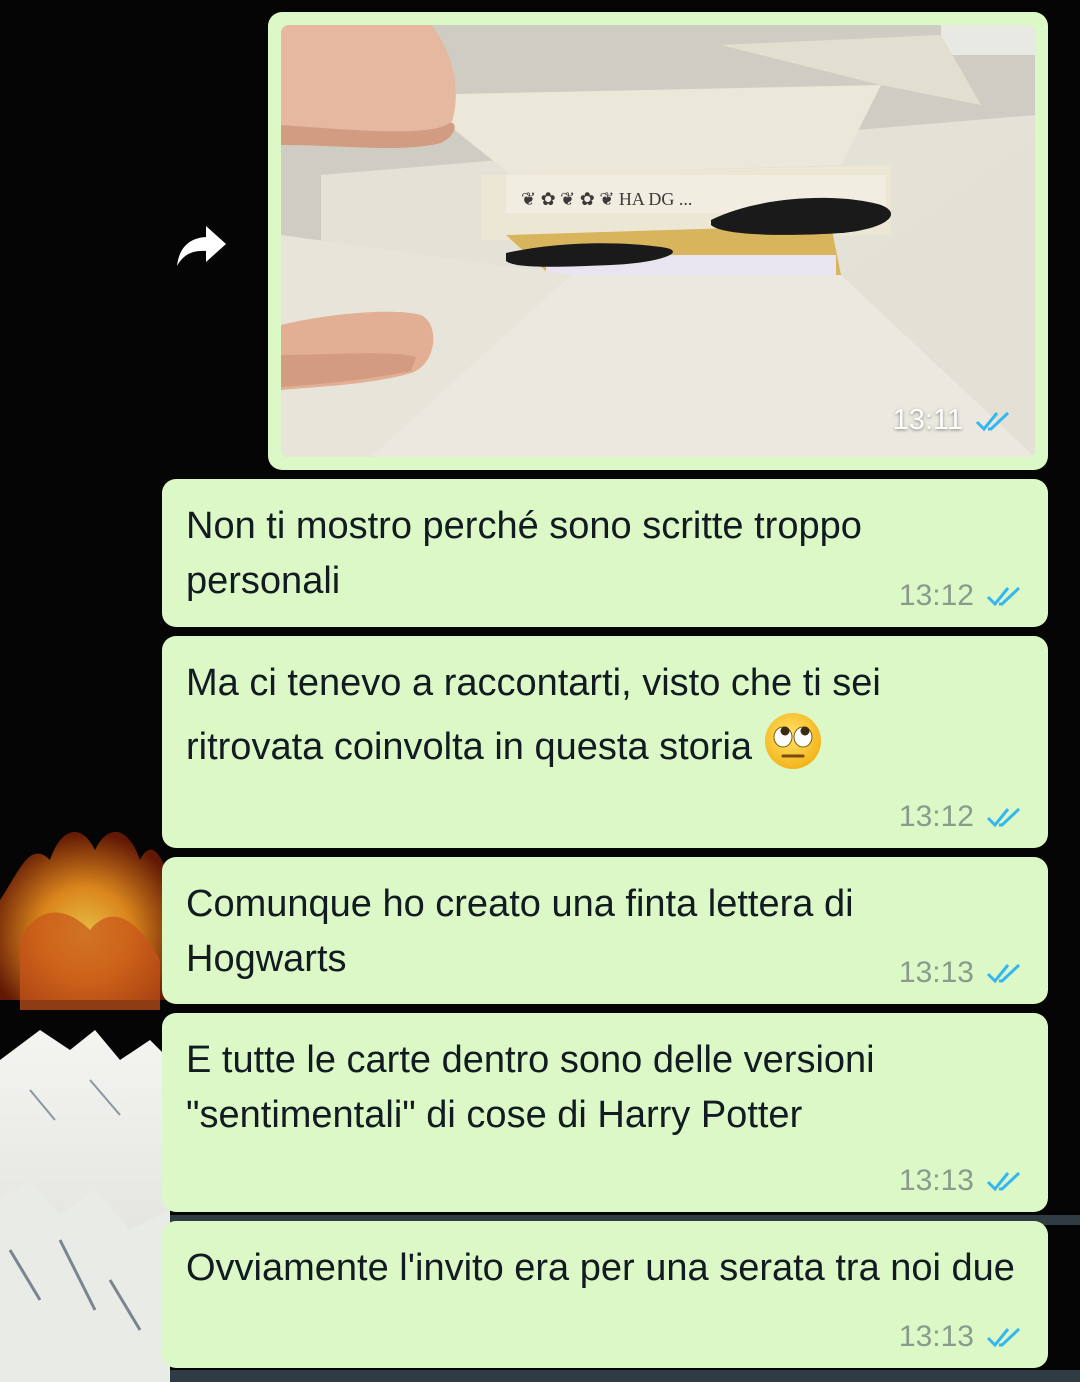 This screenshot has height=1382, width=1080. Describe the element at coordinates (792, 741) in the screenshot. I see `face-with-rolling-eyes-emoji` at that location.